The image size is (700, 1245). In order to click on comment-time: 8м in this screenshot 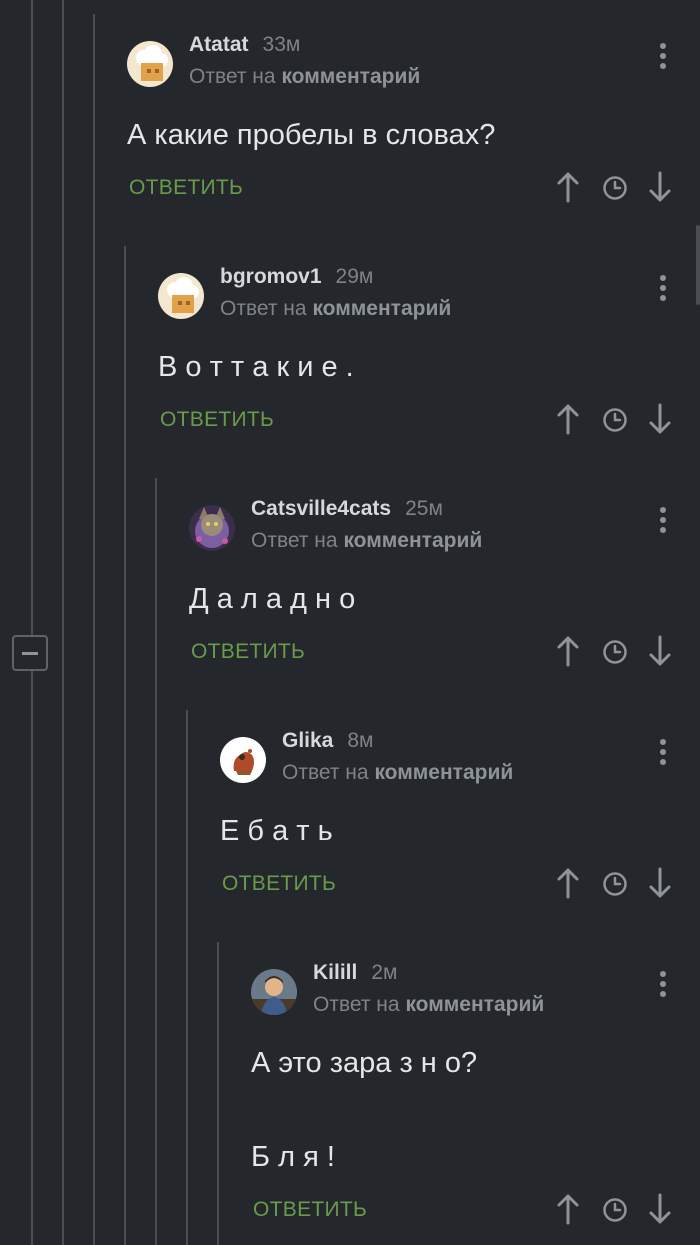, I will do `click(360, 740)`.